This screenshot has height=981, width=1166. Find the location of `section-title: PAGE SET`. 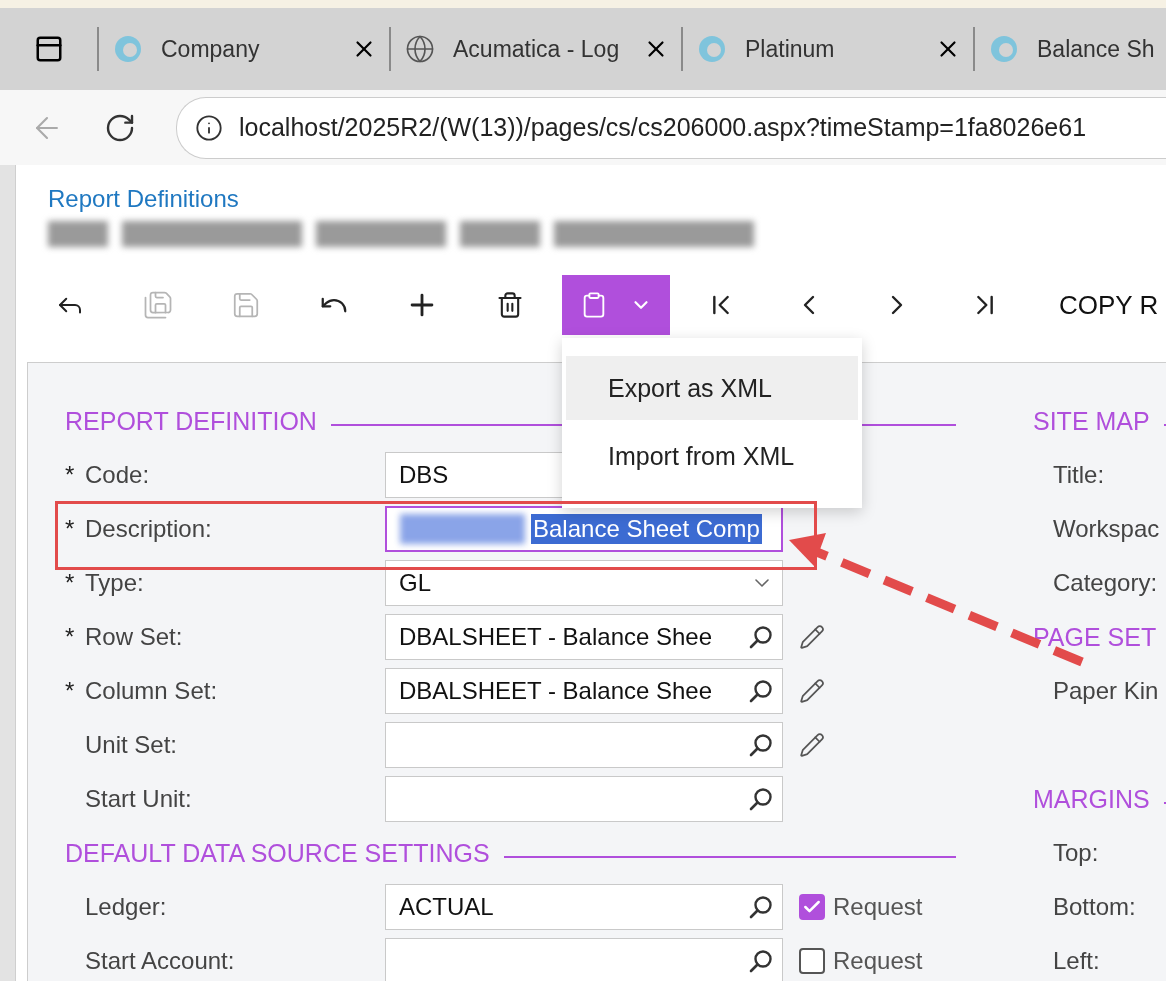

section-title: PAGE SET is located at coordinates (1095, 637).